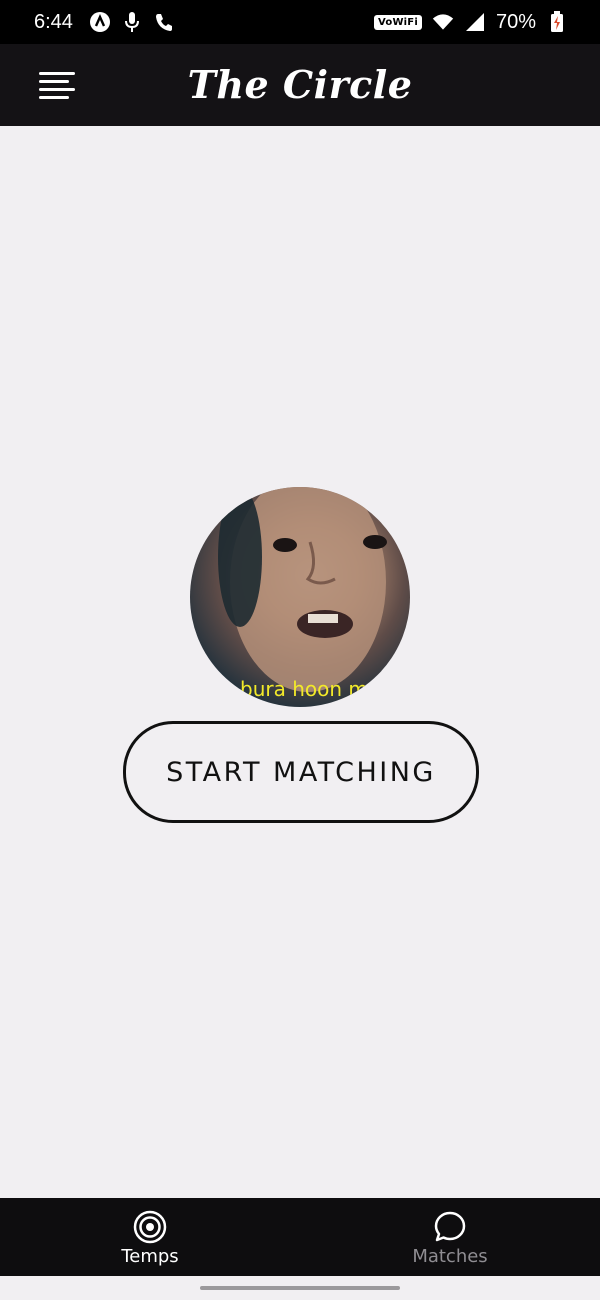 This screenshot has width=600, height=1300. Describe the element at coordinates (450, 1226) in the screenshot. I see `chat-bubble-icon` at that location.